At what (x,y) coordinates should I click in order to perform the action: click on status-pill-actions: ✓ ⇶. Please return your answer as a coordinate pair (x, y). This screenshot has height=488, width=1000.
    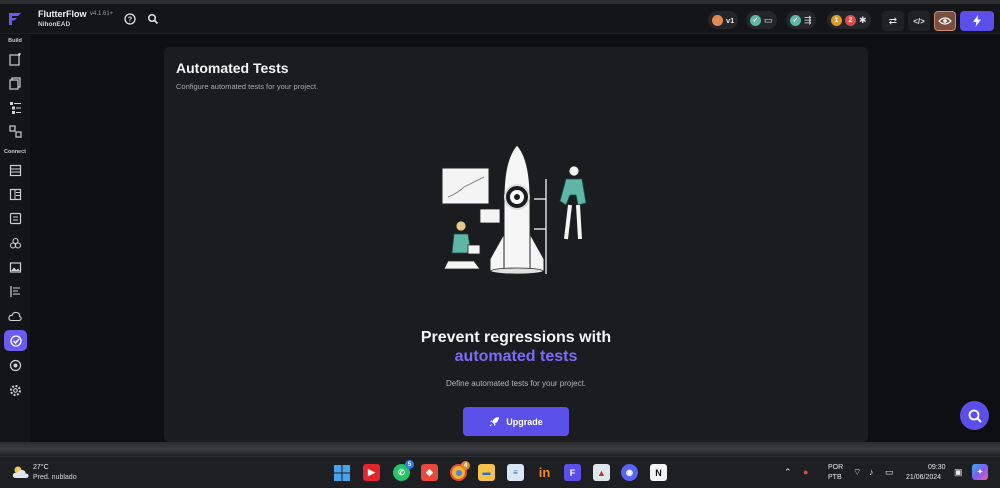
    Looking at the image, I should click on (801, 20).